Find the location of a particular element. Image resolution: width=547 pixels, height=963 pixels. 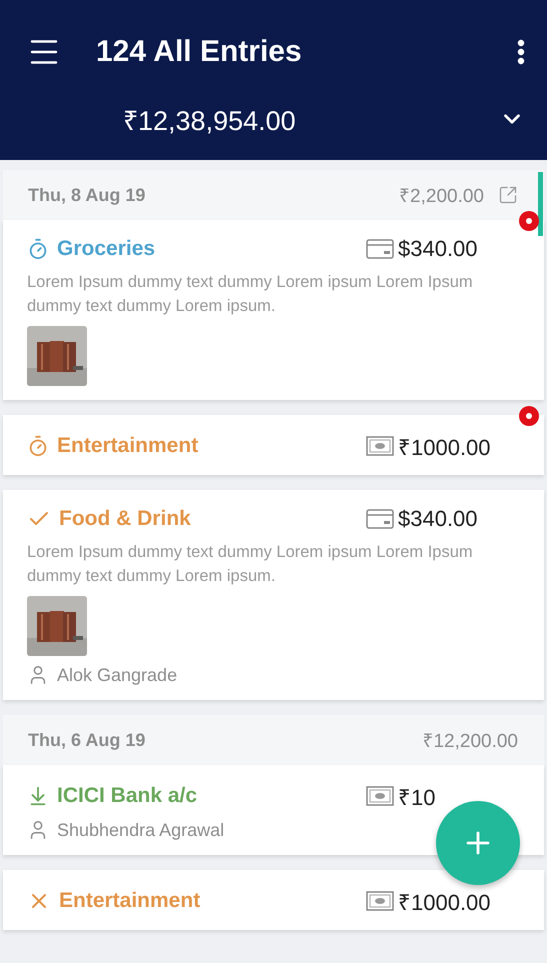

day-total: ₹12,200.00 is located at coordinates (470, 741).